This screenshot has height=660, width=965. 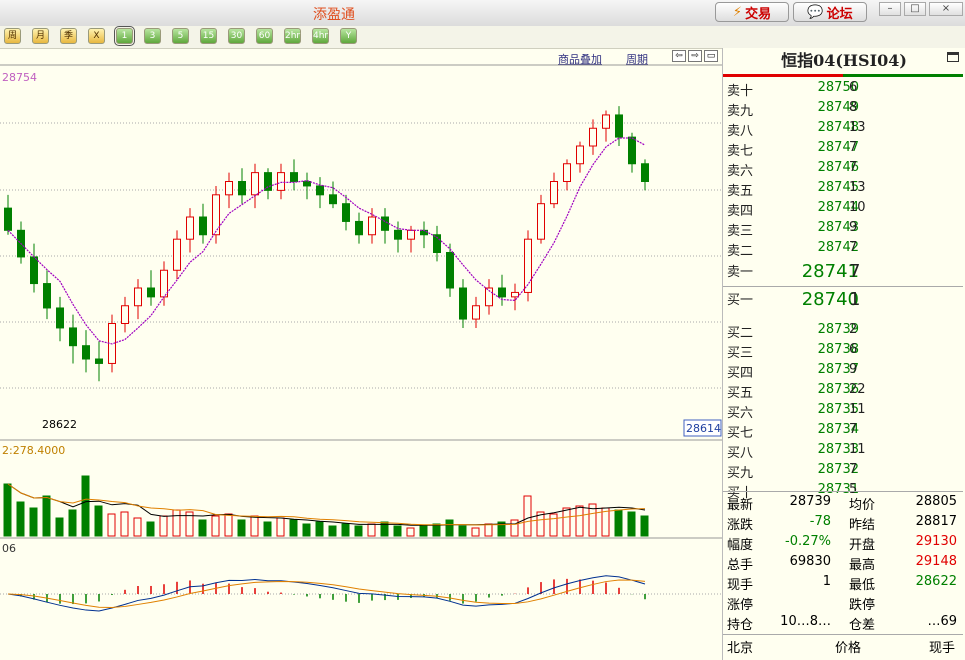 I want to click on bid-row-1-label: 买一, so click(x=740, y=300).